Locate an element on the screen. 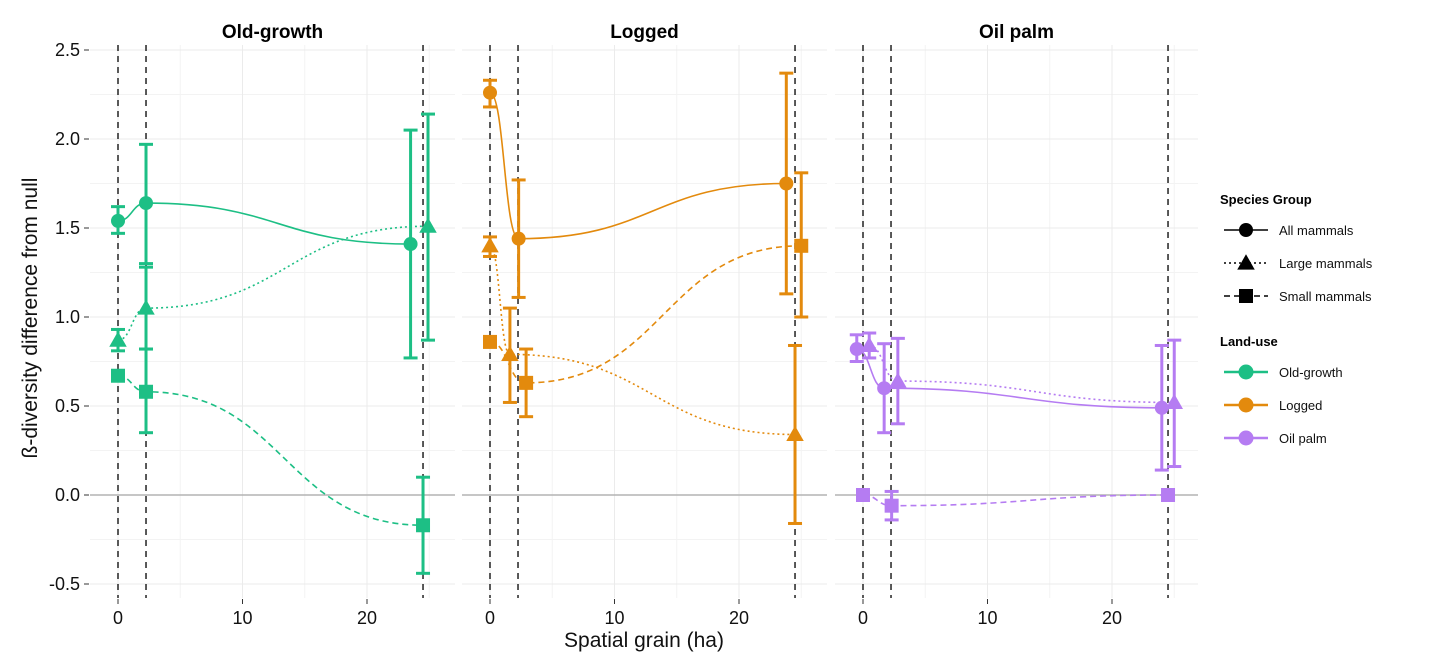 The image size is (1430, 662). legend-label: Logged is located at coordinates (1300, 405).